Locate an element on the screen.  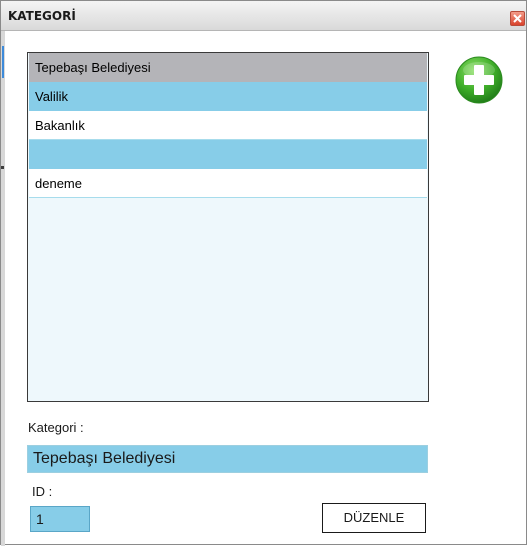
id-label: ID : is located at coordinates (42, 491).